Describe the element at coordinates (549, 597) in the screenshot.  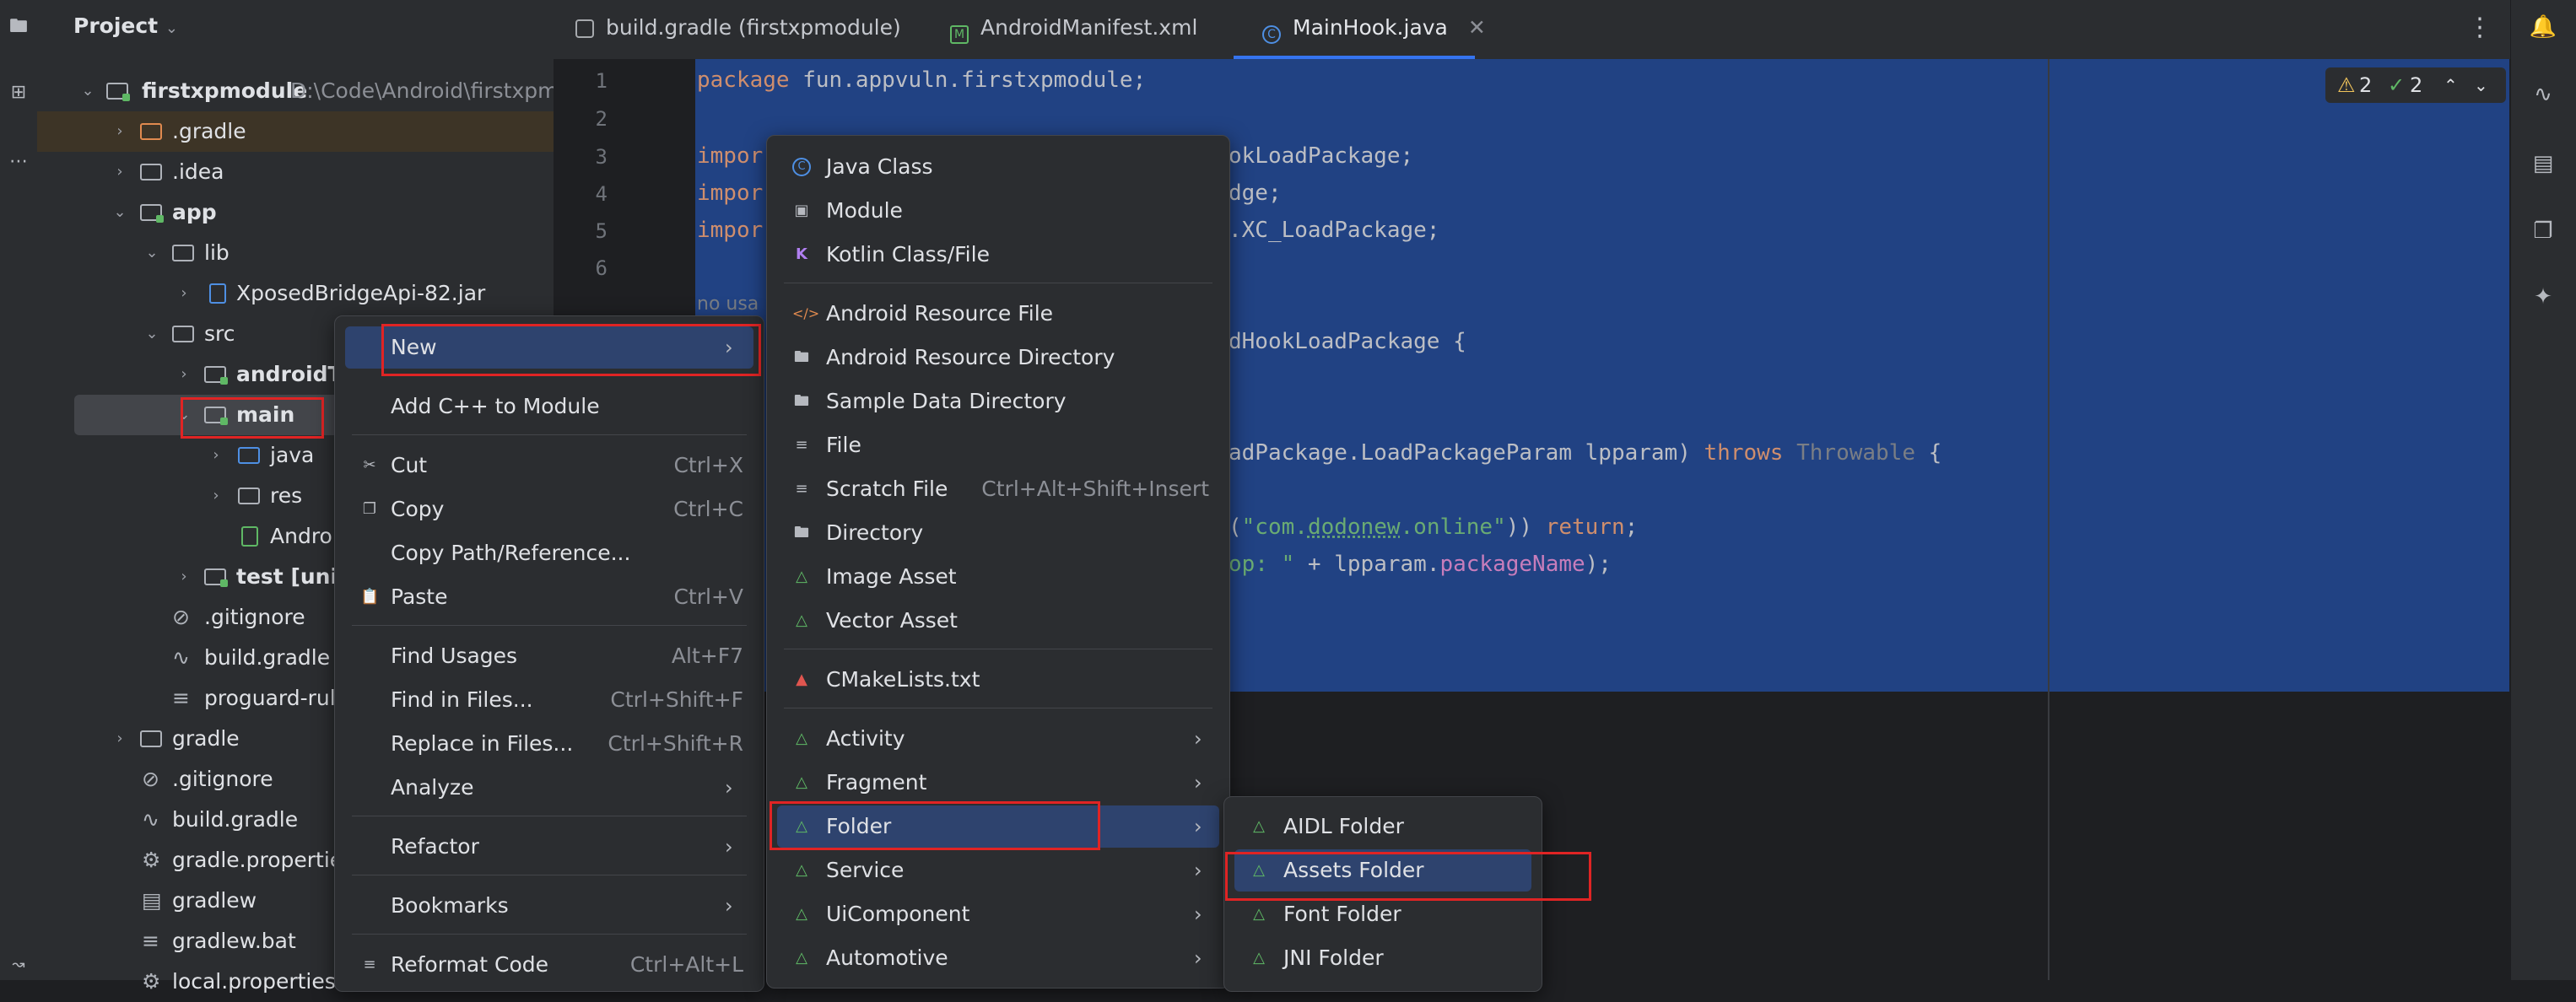
I see `menu-item-paste: 📋 Paste Ctrl+V` at that location.